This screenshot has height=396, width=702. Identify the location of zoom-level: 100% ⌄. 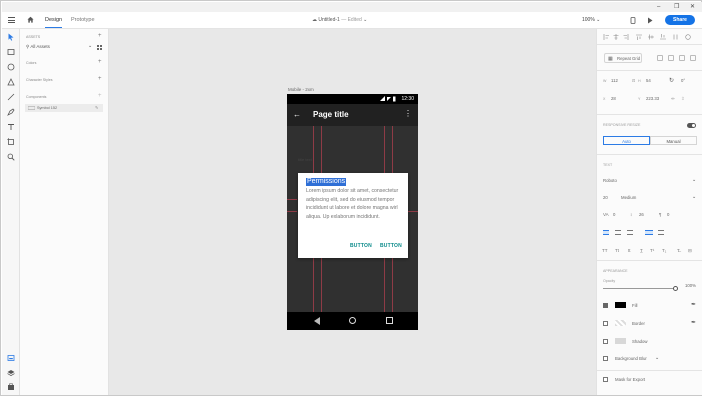
(591, 20).